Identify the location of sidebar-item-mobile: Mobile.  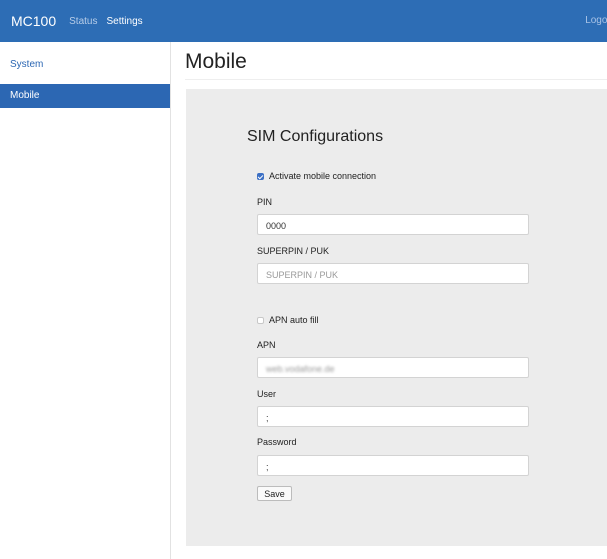
(85, 96).